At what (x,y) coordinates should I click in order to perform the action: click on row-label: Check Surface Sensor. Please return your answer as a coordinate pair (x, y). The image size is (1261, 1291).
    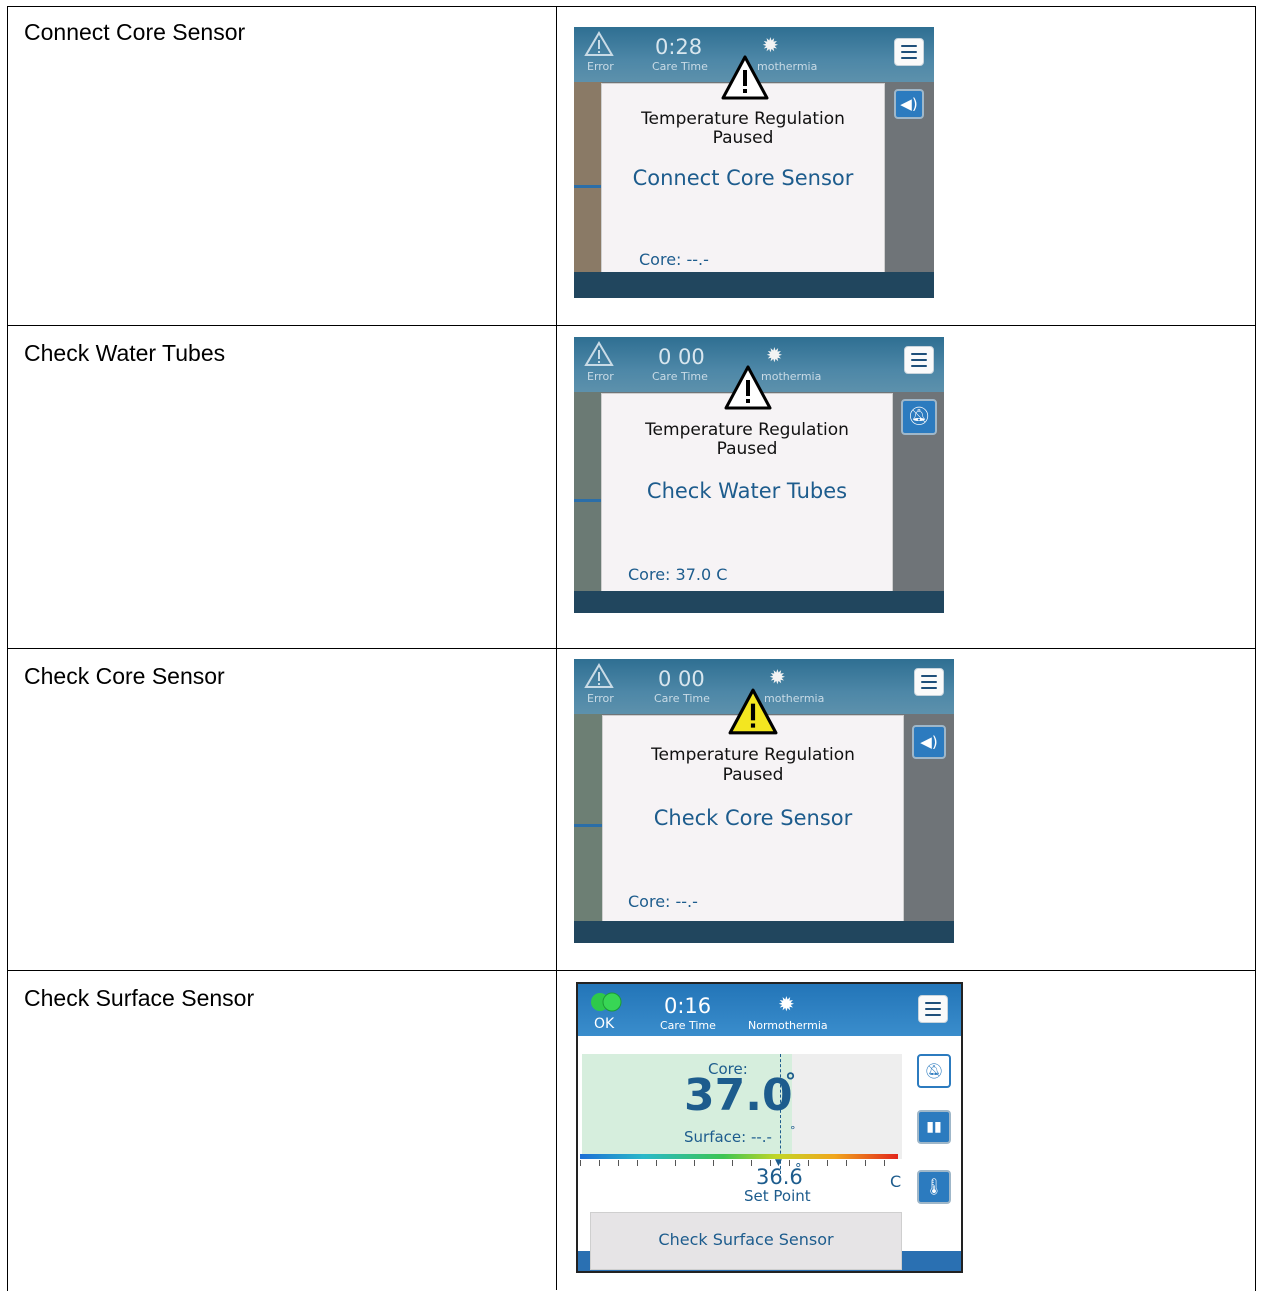
    Looking at the image, I should click on (139, 998).